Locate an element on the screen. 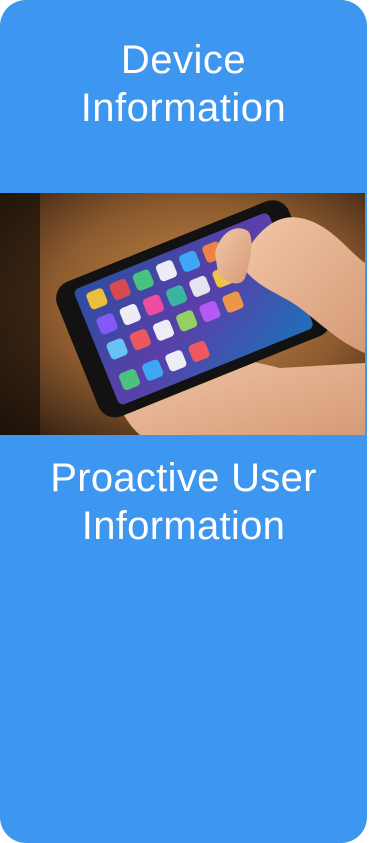 This screenshot has height=843, width=373. proactive-user-information-title: Proactive User Information is located at coordinates (183, 502).